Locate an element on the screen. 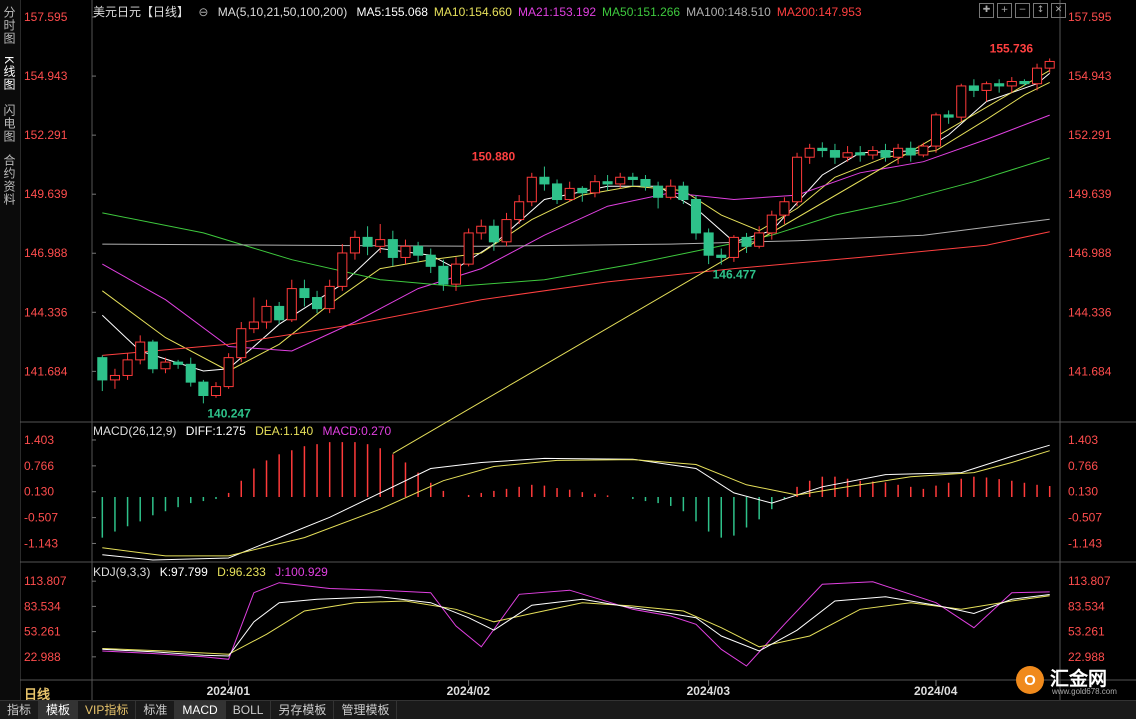 The width and height of the screenshot is (1136, 719). kdj-j: J:100.929 is located at coordinates (301, 572).